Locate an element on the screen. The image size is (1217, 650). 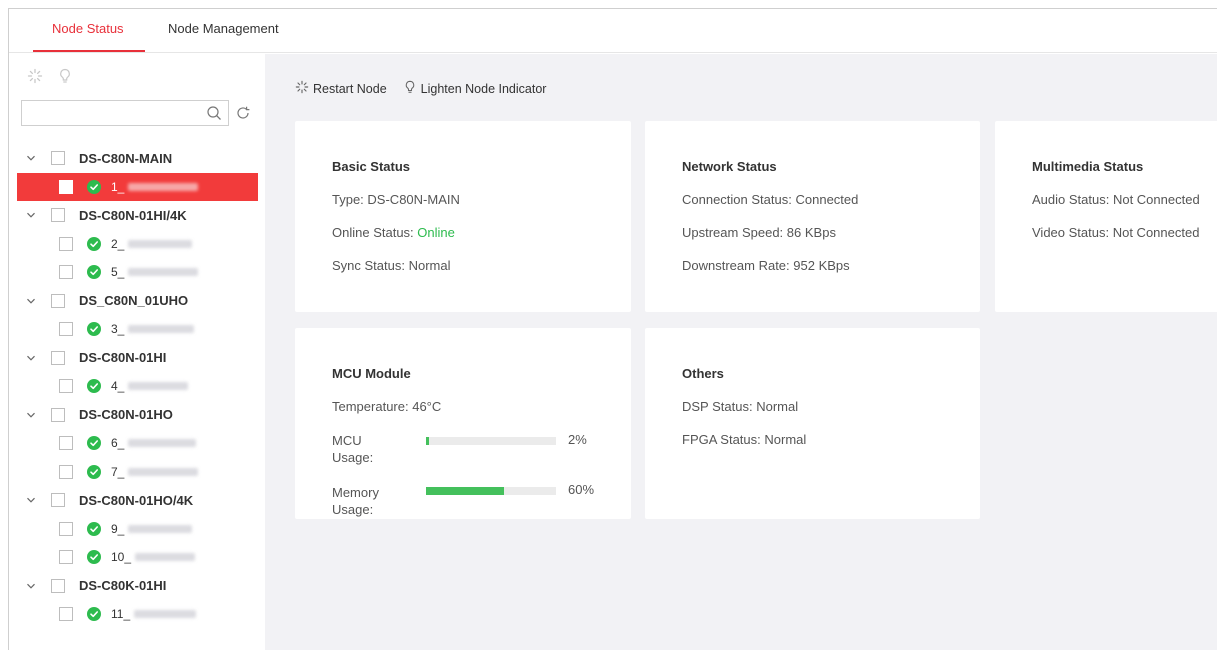
tree-node: 4_ is located at coordinates (136, 386).